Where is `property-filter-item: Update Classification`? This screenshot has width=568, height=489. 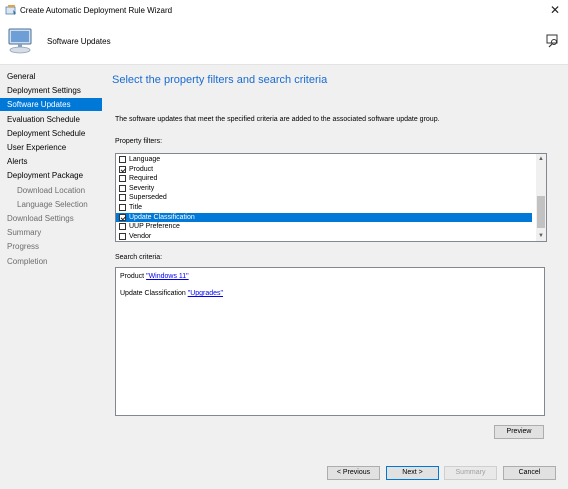 property-filter-item: Update Classification is located at coordinates (324, 217).